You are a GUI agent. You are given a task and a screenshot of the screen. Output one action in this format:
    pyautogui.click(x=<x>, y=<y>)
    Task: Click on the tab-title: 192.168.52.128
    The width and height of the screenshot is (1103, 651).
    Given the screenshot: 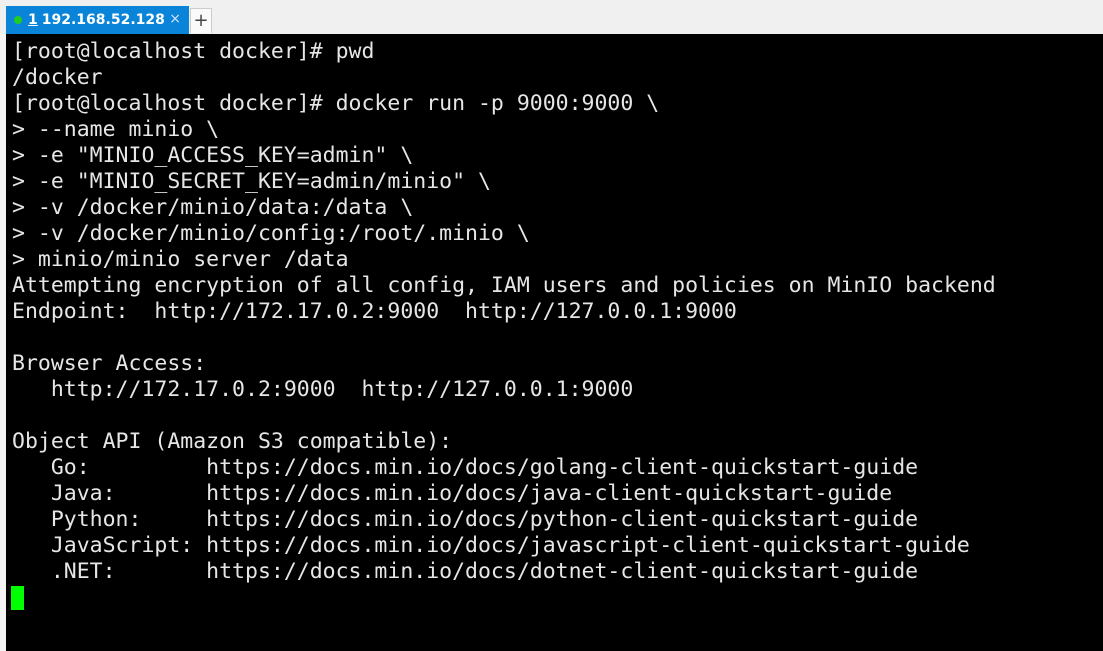 What is the action you would take?
    pyautogui.click(x=103, y=20)
    